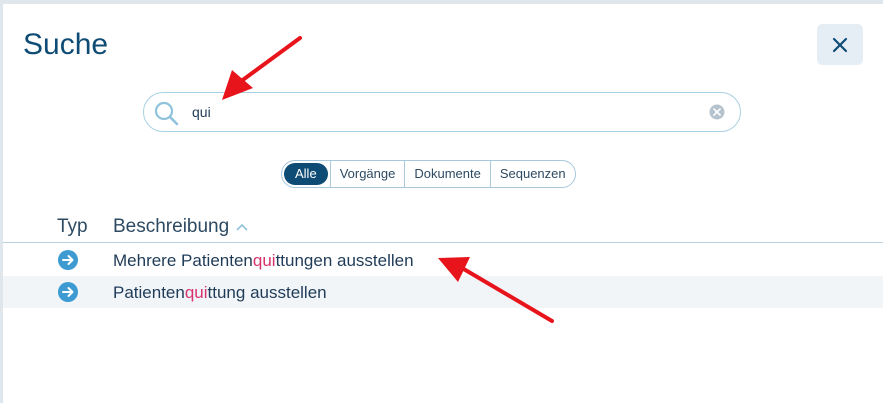  I want to click on annotation-arrow-result, so click(496, 290).